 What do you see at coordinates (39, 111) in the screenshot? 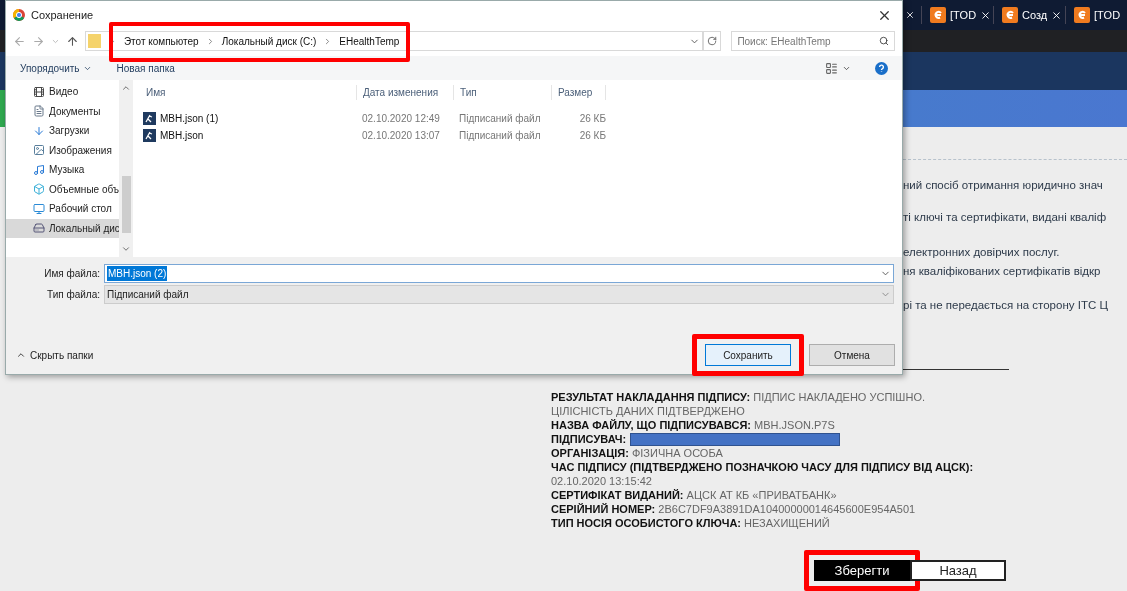
I see `document-icon` at bounding box center [39, 111].